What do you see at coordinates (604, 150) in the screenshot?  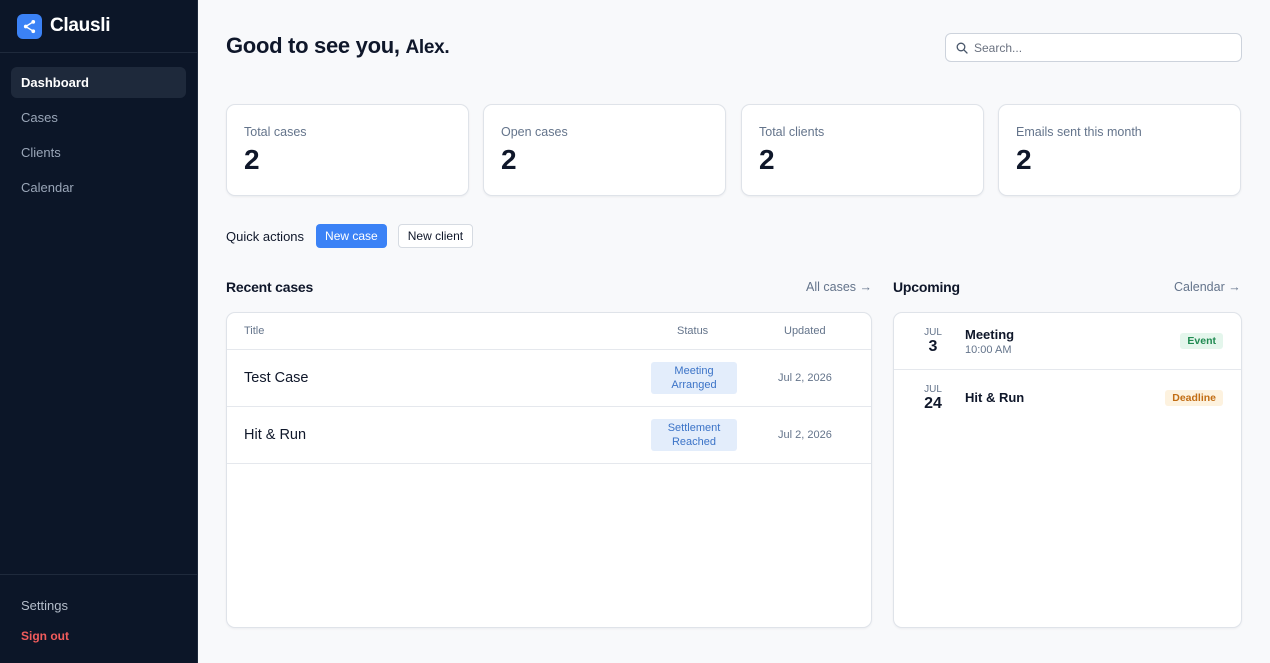 I see `stat-card-open-cases: Open cases 2` at bounding box center [604, 150].